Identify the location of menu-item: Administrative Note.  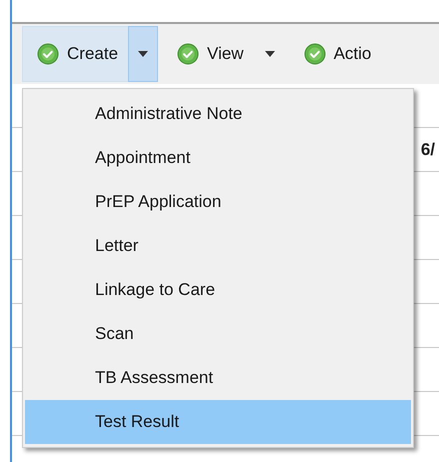
(218, 114).